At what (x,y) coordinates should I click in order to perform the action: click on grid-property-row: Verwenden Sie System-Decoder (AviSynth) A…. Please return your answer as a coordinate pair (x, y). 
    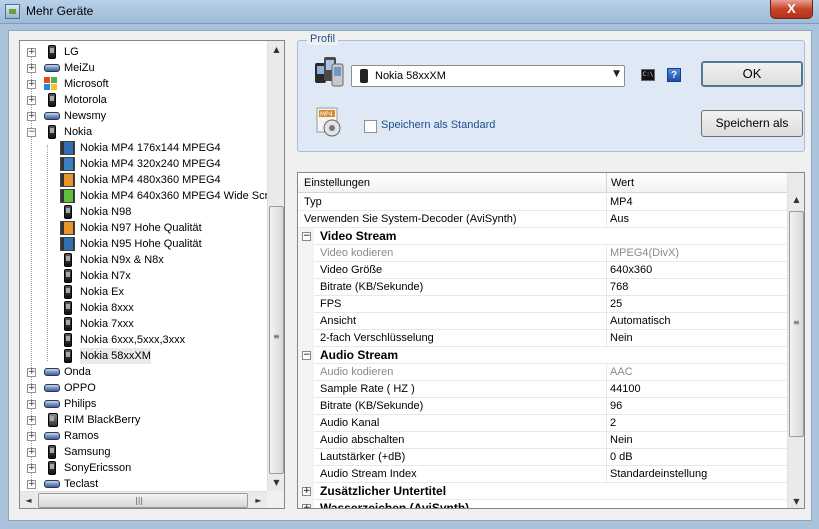
    Looking at the image, I should click on (543, 219).